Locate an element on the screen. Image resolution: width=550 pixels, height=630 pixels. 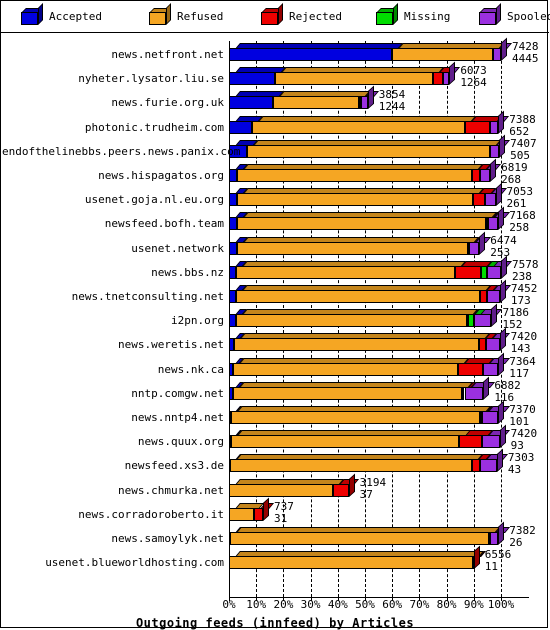
bar-news.furie.org.uk is located at coordinates (304, 97).